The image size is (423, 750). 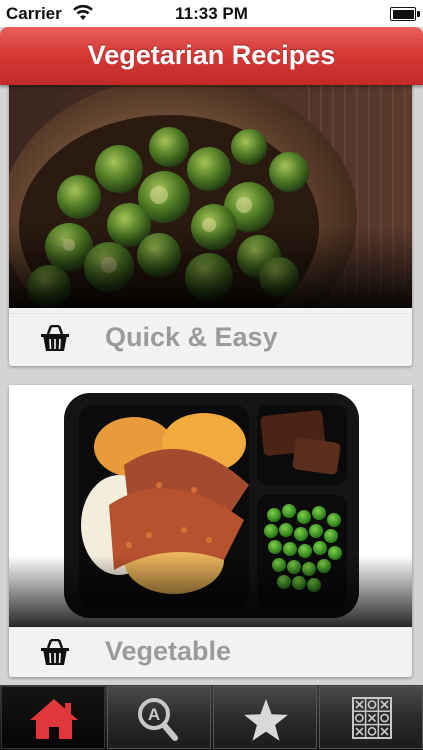 I want to click on tic-tac-toe-icon, so click(x=372, y=718).